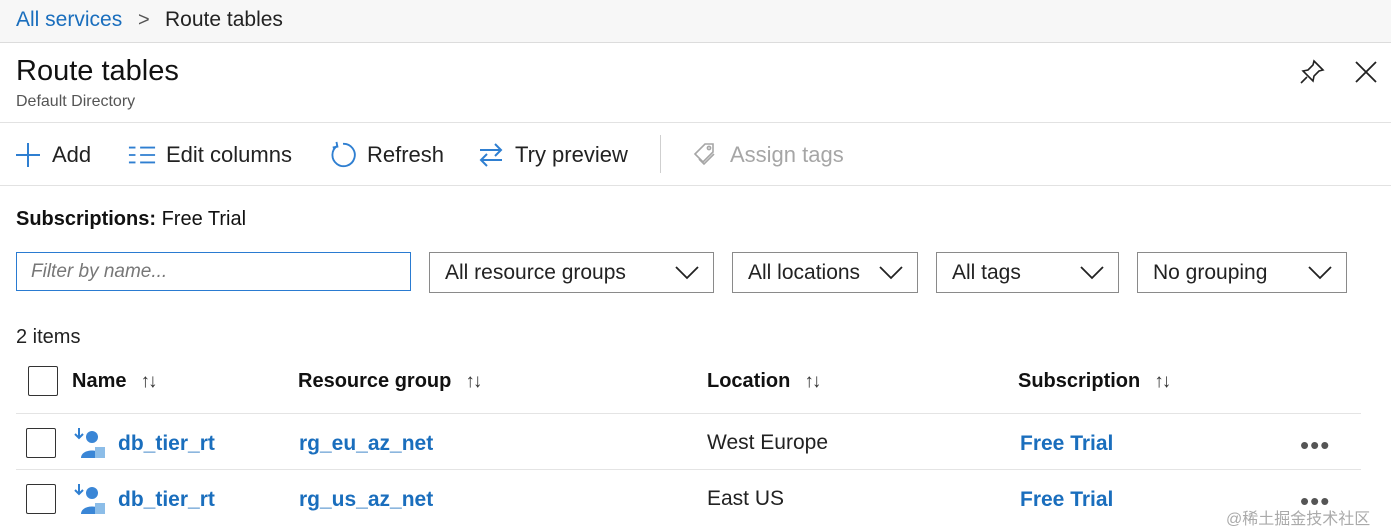 The image size is (1391, 532). I want to click on subscriptions-filter-text: Subscriptions: Free Trial, so click(131, 219).